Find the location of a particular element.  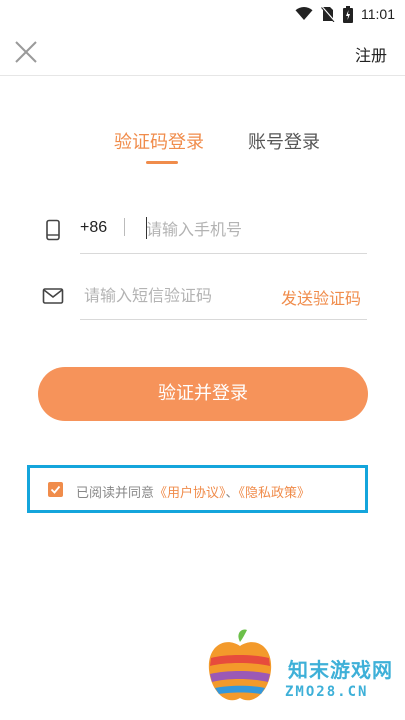

privacy-policy-link: 《隐私政策》 is located at coordinates (275, 493).